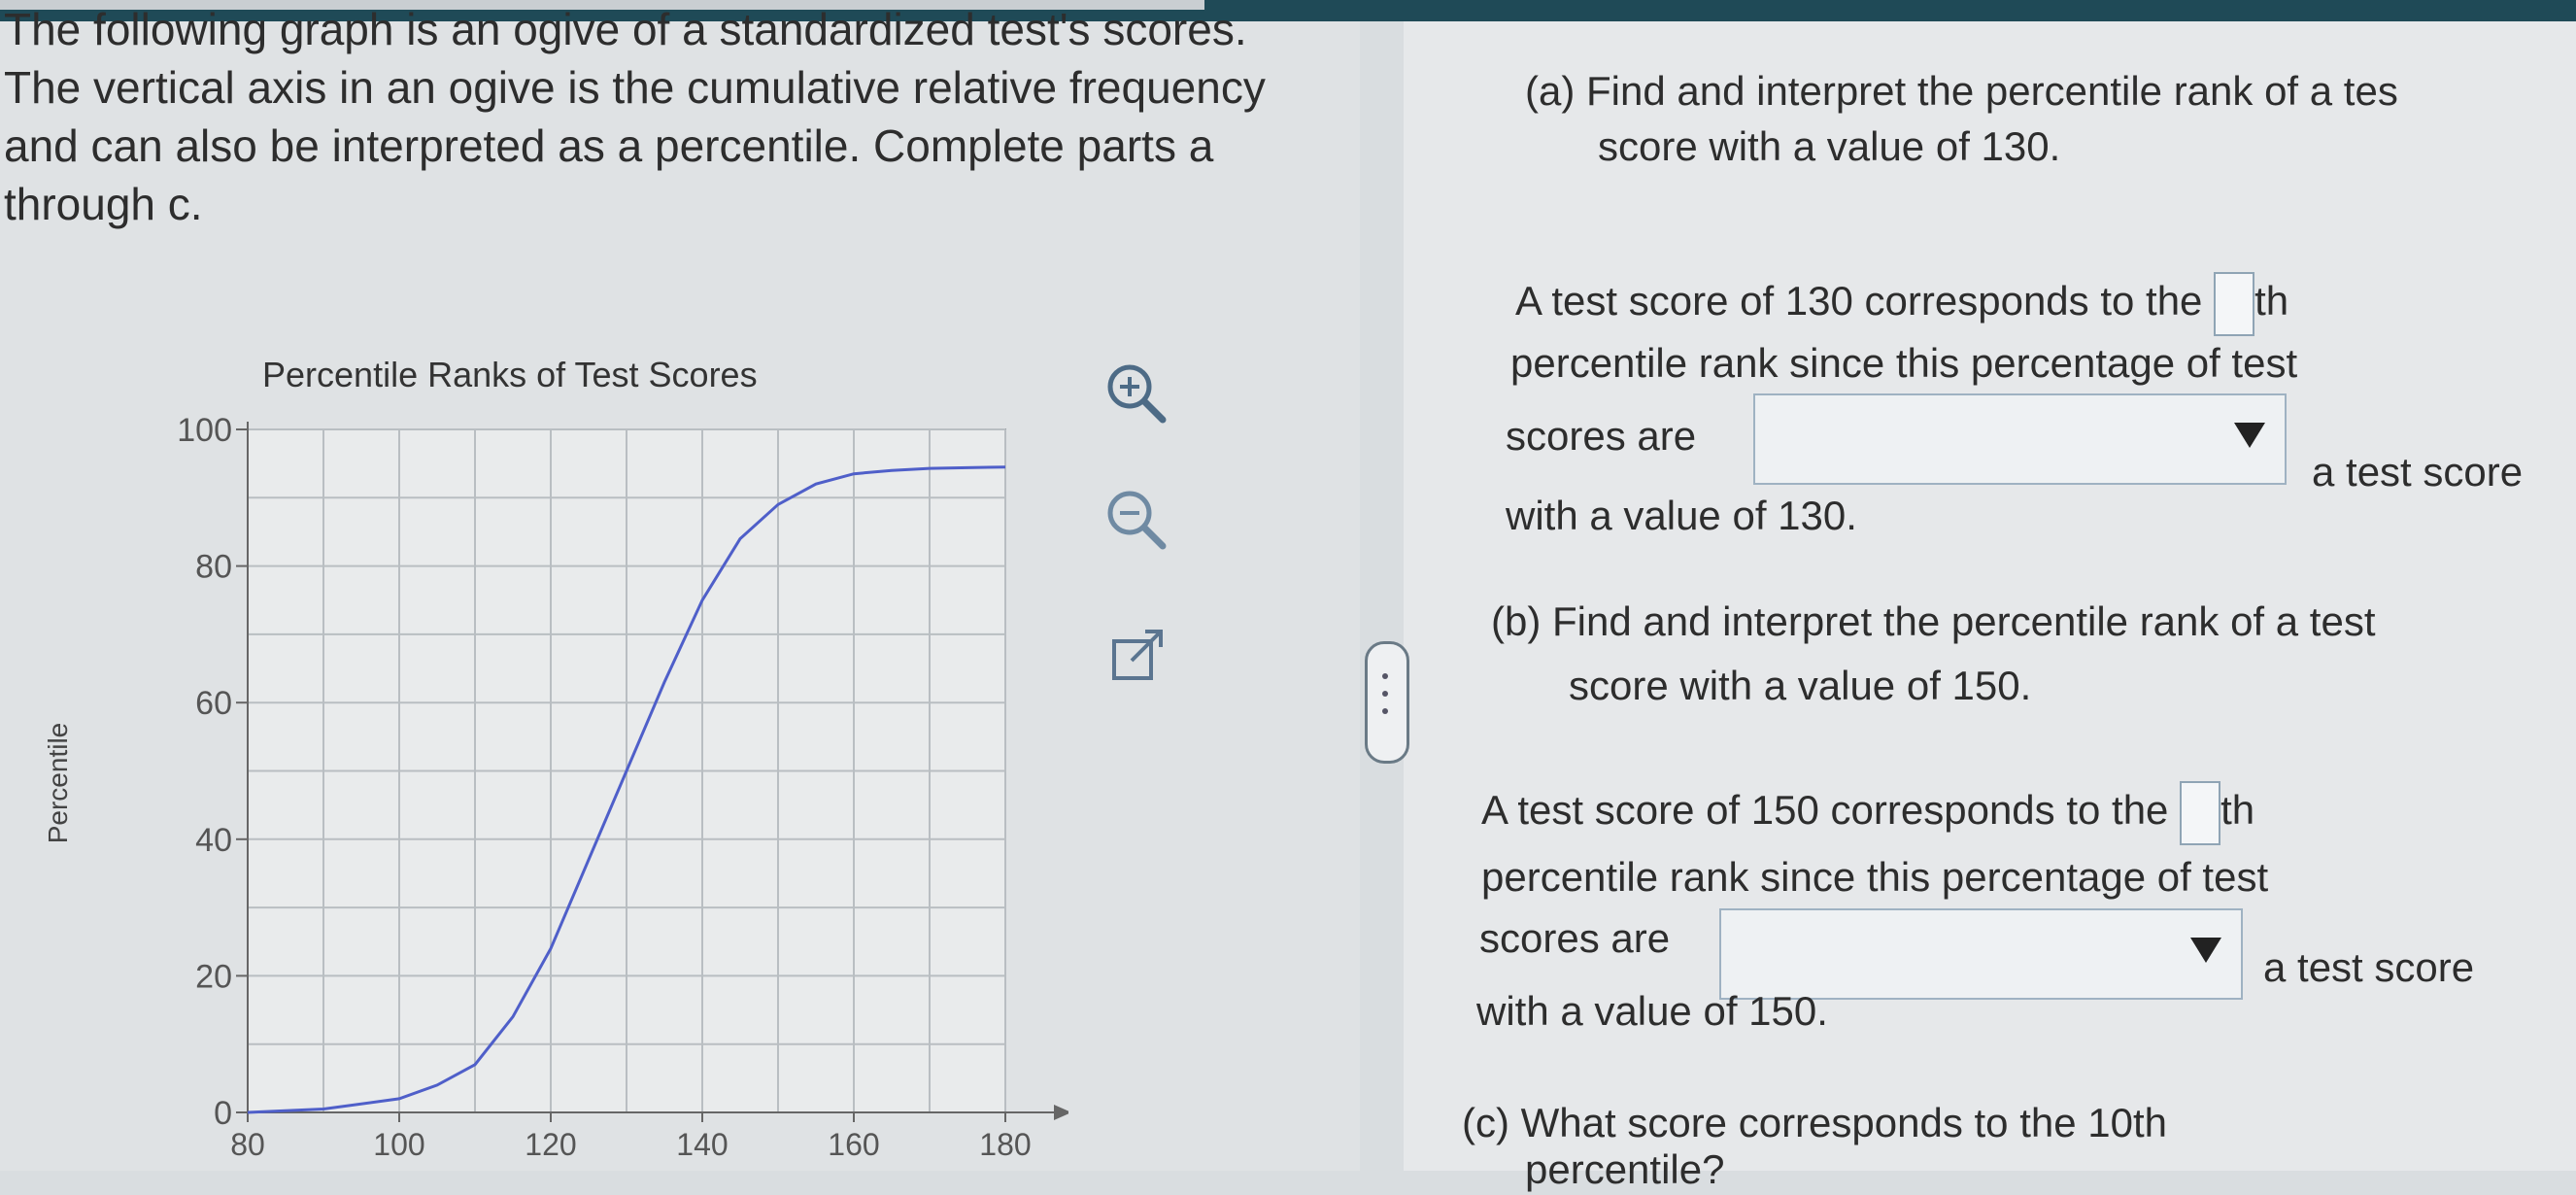  I want to click on y-tick-label: 0, so click(223, 1113).